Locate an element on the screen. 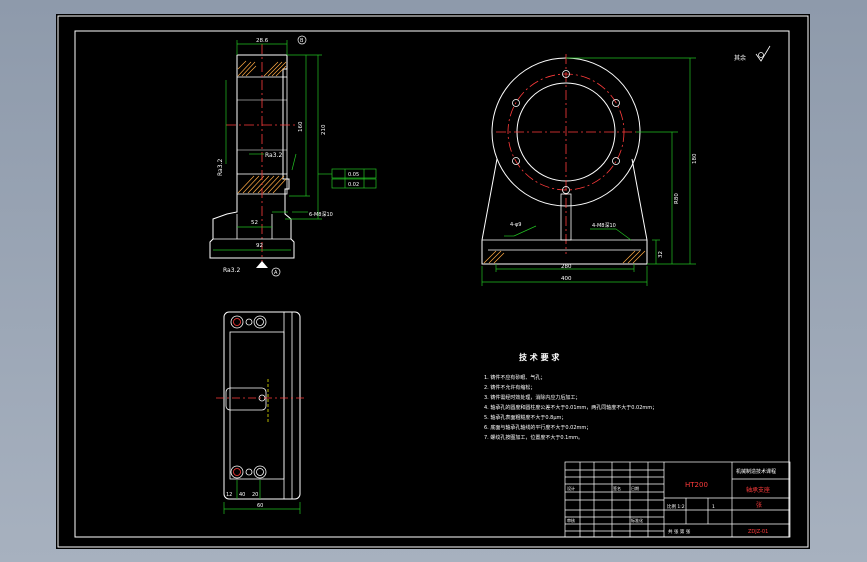  side-dim-width: 280 is located at coordinates (566, 267).